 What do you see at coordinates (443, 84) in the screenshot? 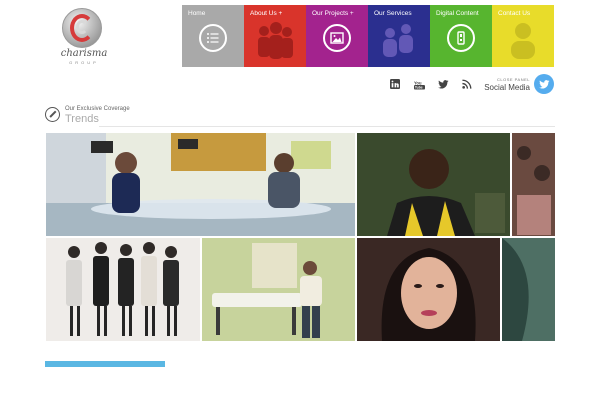
I see `twitter-icon` at bounding box center [443, 84].